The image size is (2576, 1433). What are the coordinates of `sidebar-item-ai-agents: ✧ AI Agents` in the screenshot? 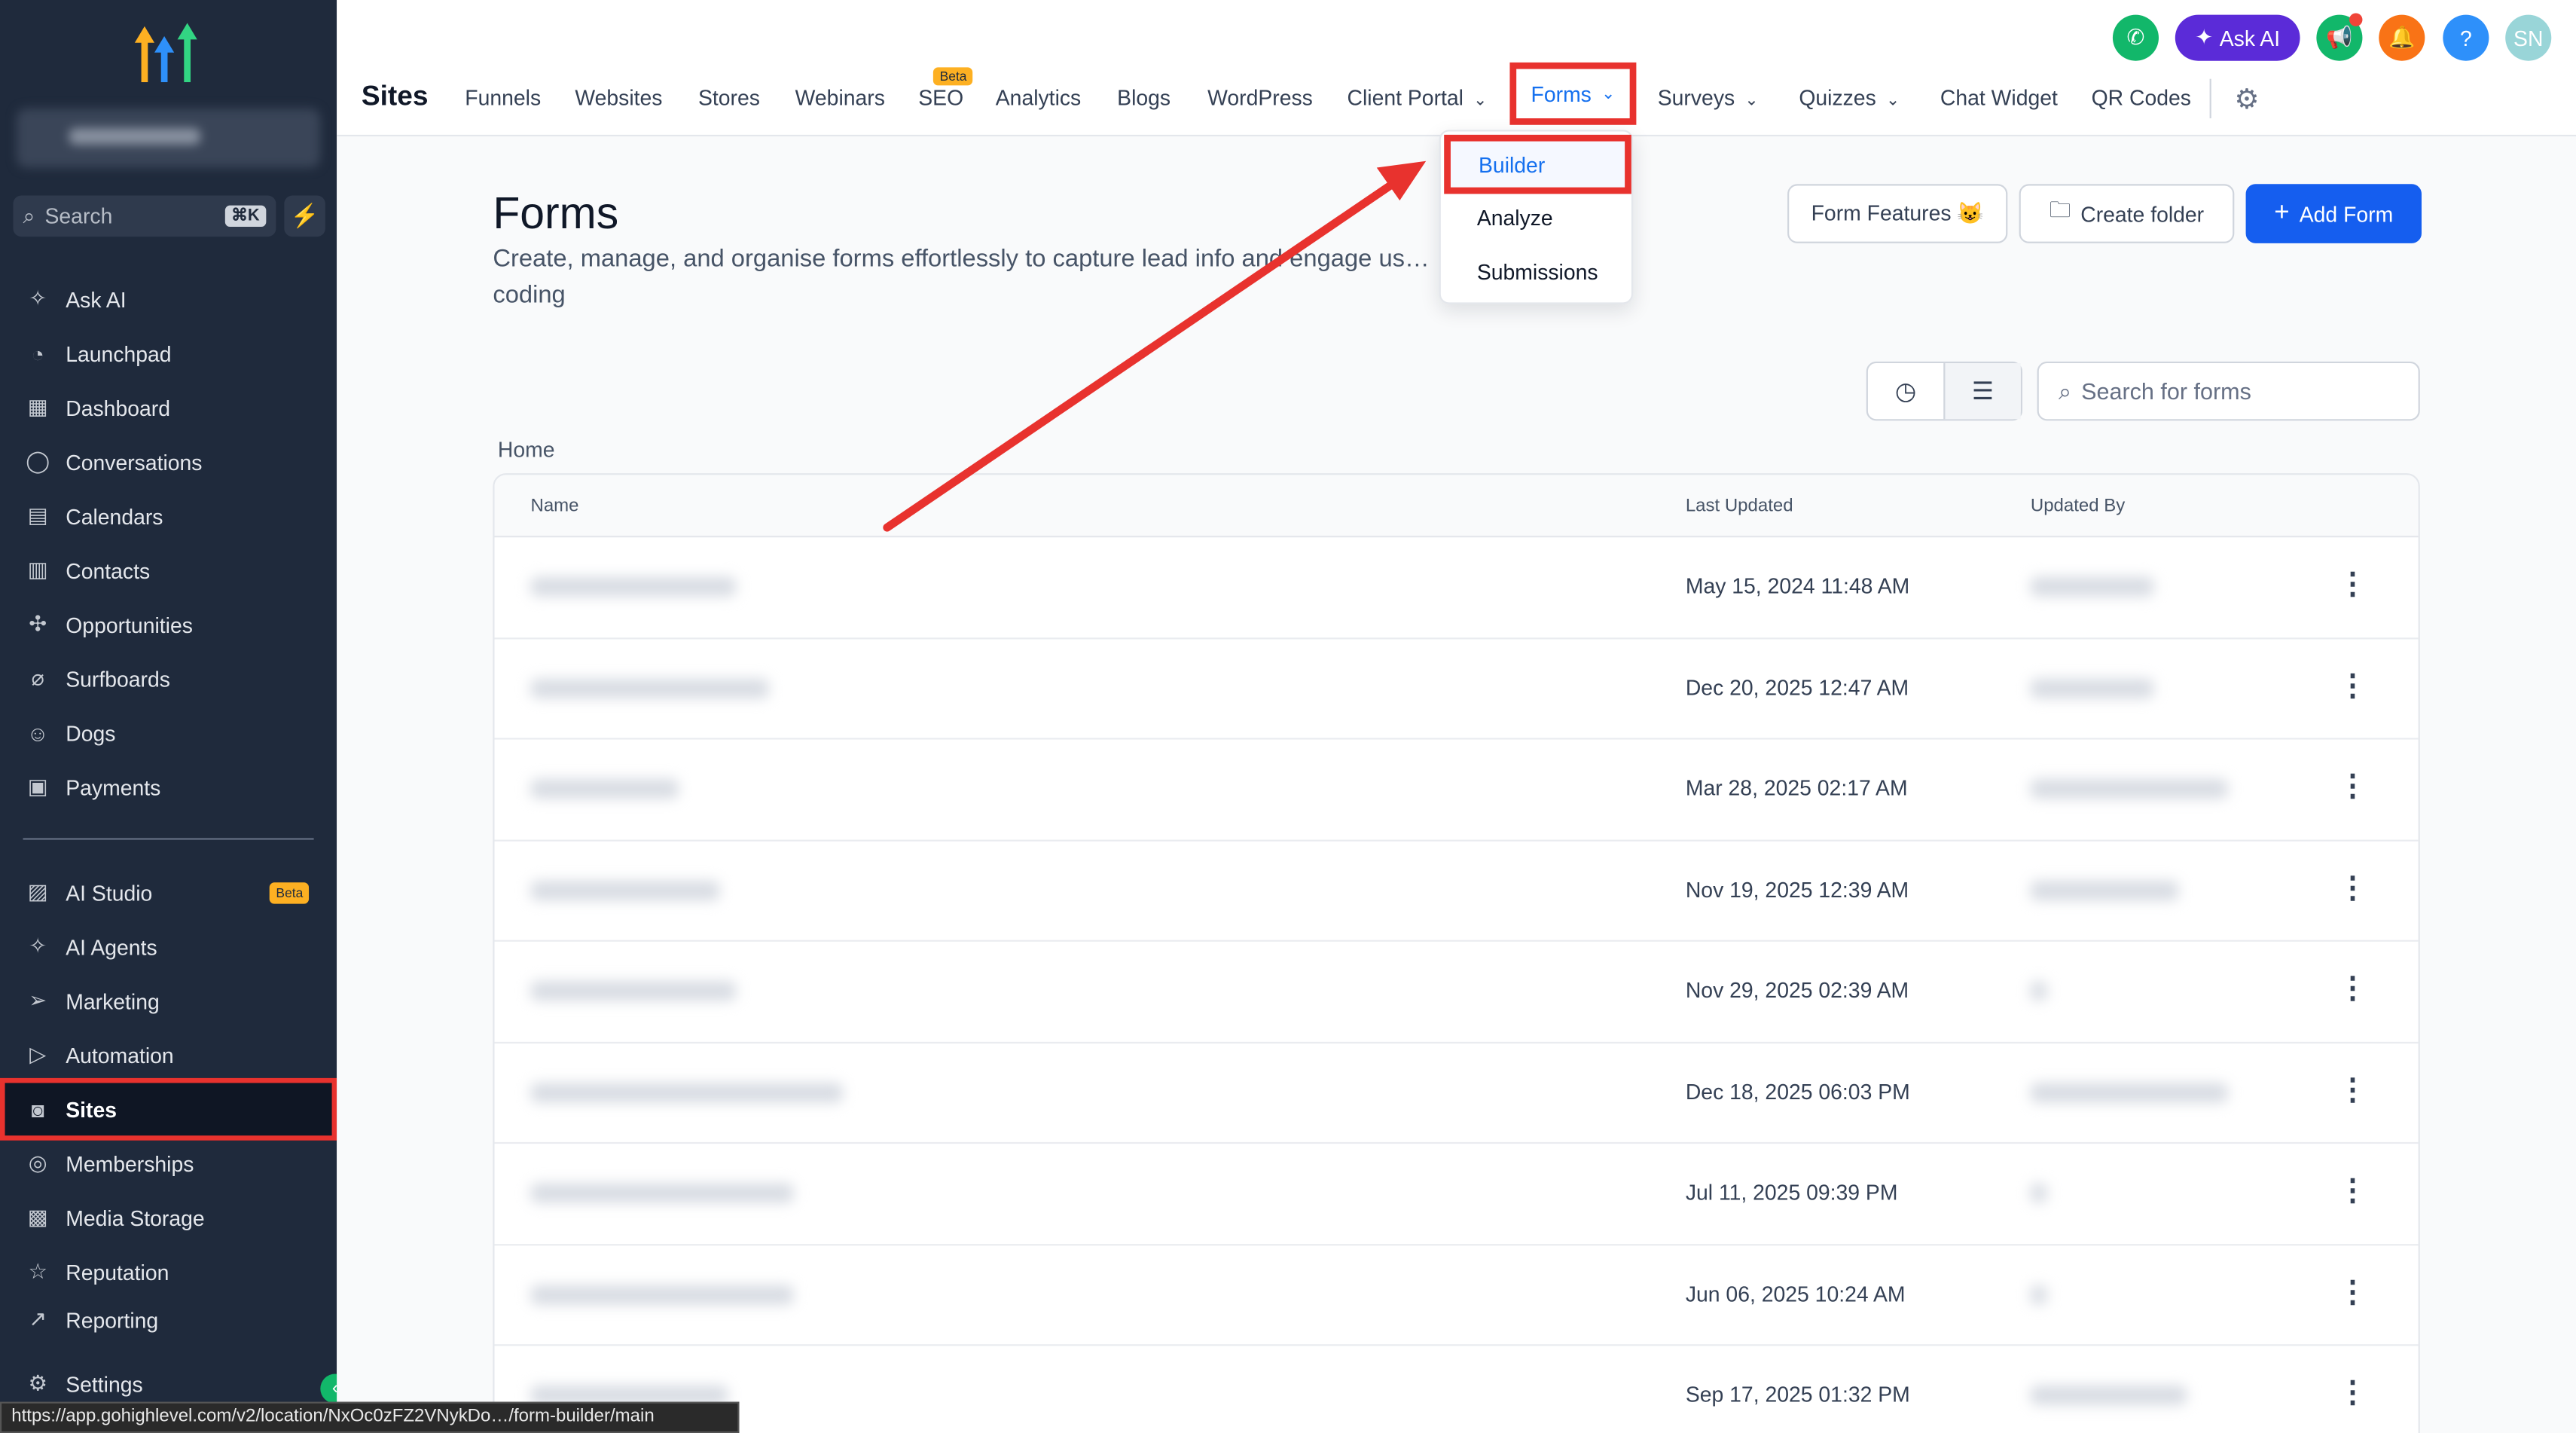 It's located at (171, 946).